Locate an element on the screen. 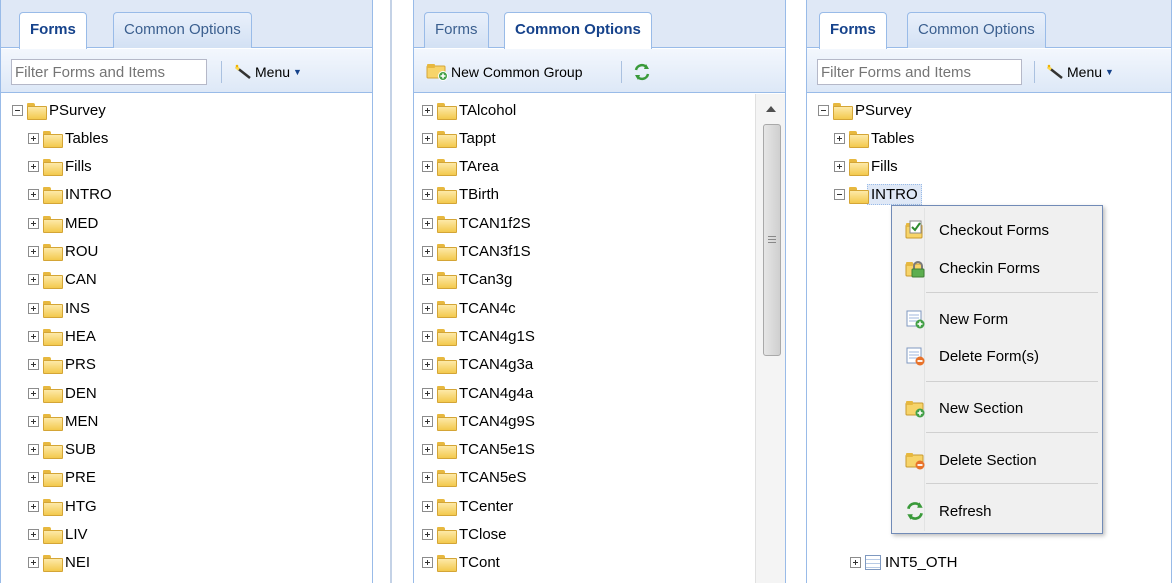  tree-node: TCAN3f1S is located at coordinates (476, 252).